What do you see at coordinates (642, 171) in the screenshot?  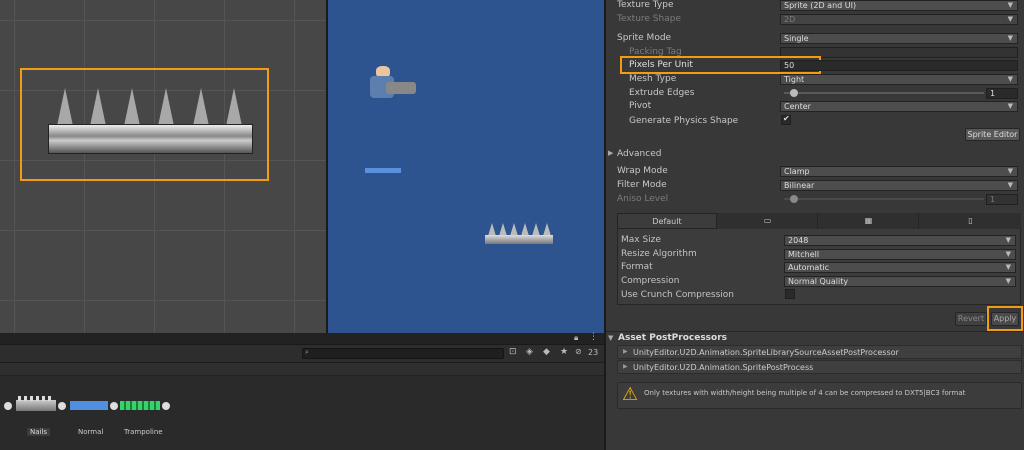 I see `wrap-mode-label: Wrap Mode` at bounding box center [642, 171].